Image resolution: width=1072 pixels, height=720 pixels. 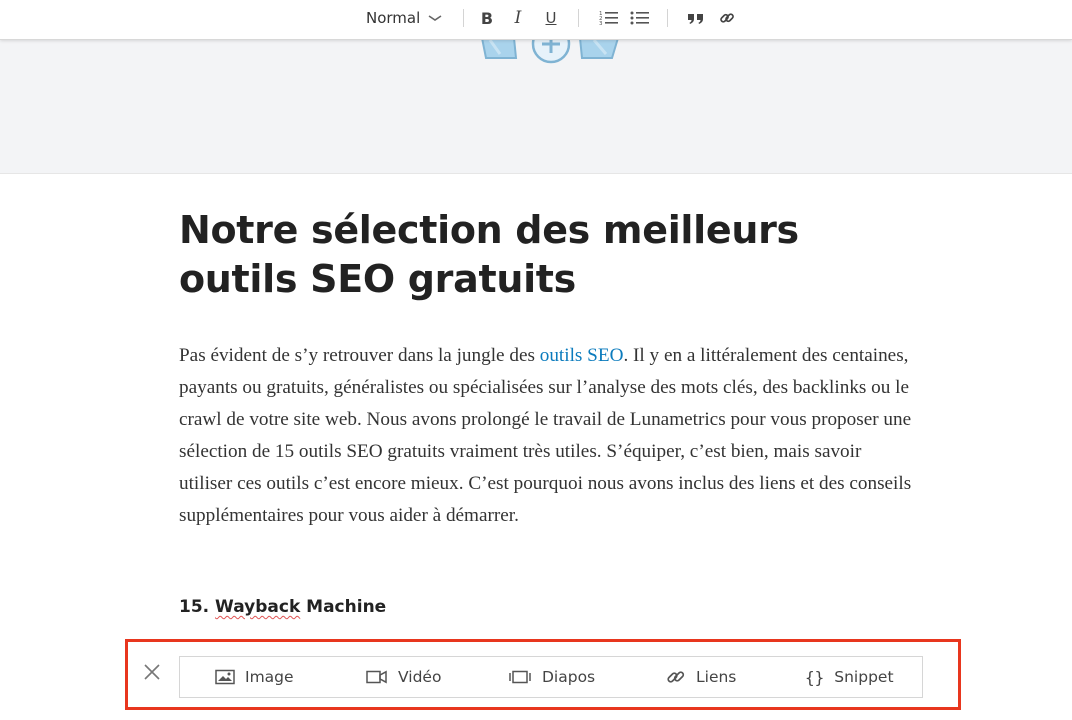 I want to click on insert-image-button: Image, so click(x=254, y=677).